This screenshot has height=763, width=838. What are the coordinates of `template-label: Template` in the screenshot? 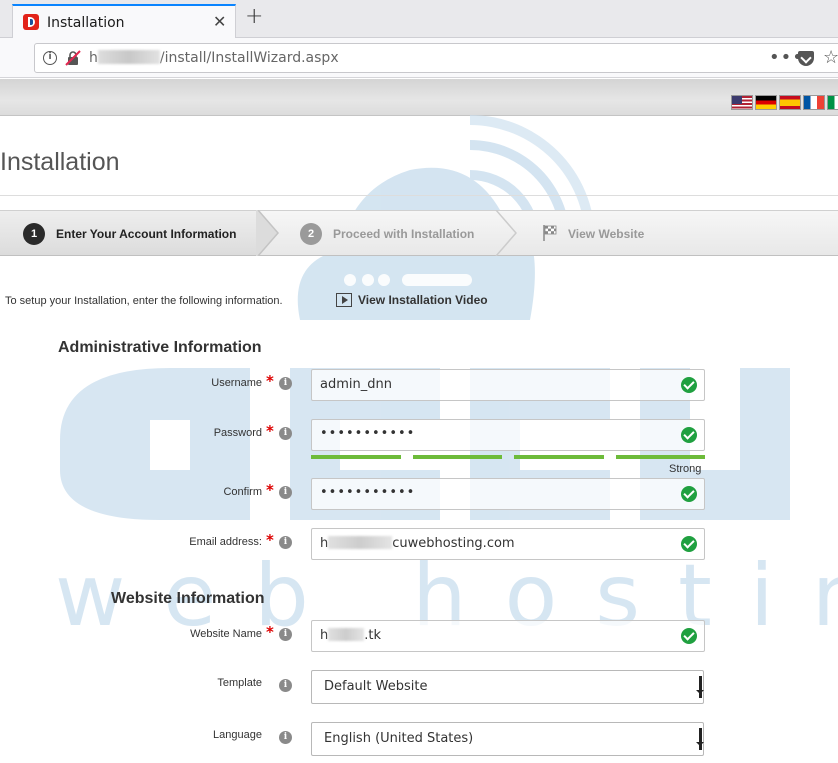 It's located at (239, 683).